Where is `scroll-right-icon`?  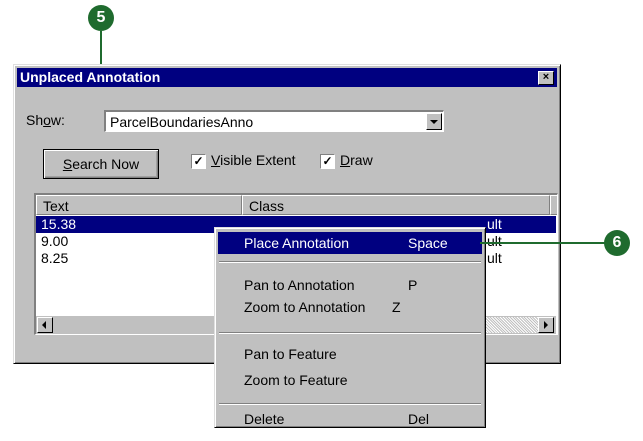 scroll-right-icon is located at coordinates (546, 325).